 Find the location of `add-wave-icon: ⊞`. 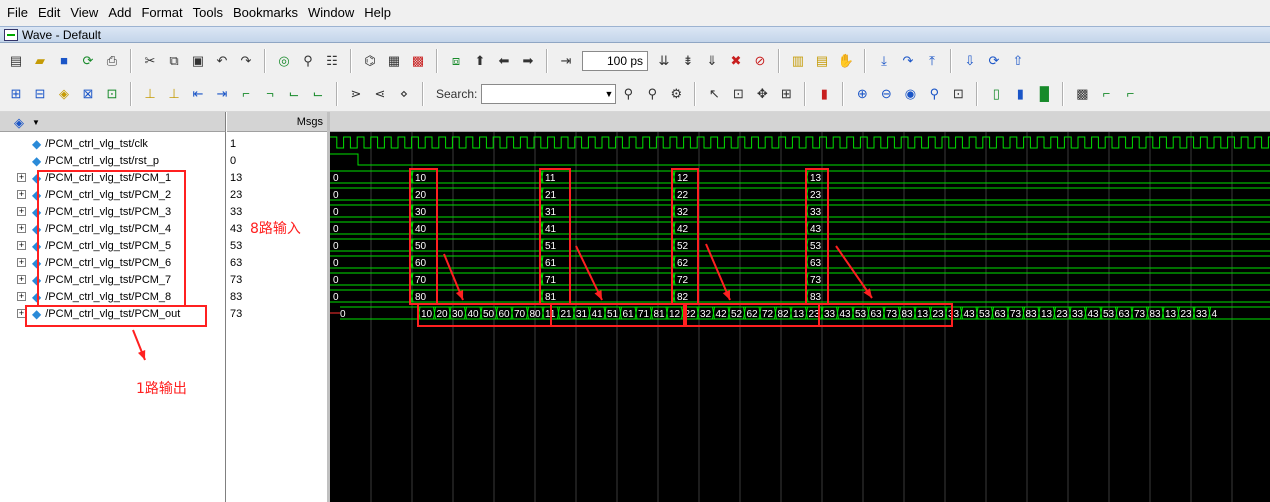

add-wave-icon: ⊞ is located at coordinates (16, 94).